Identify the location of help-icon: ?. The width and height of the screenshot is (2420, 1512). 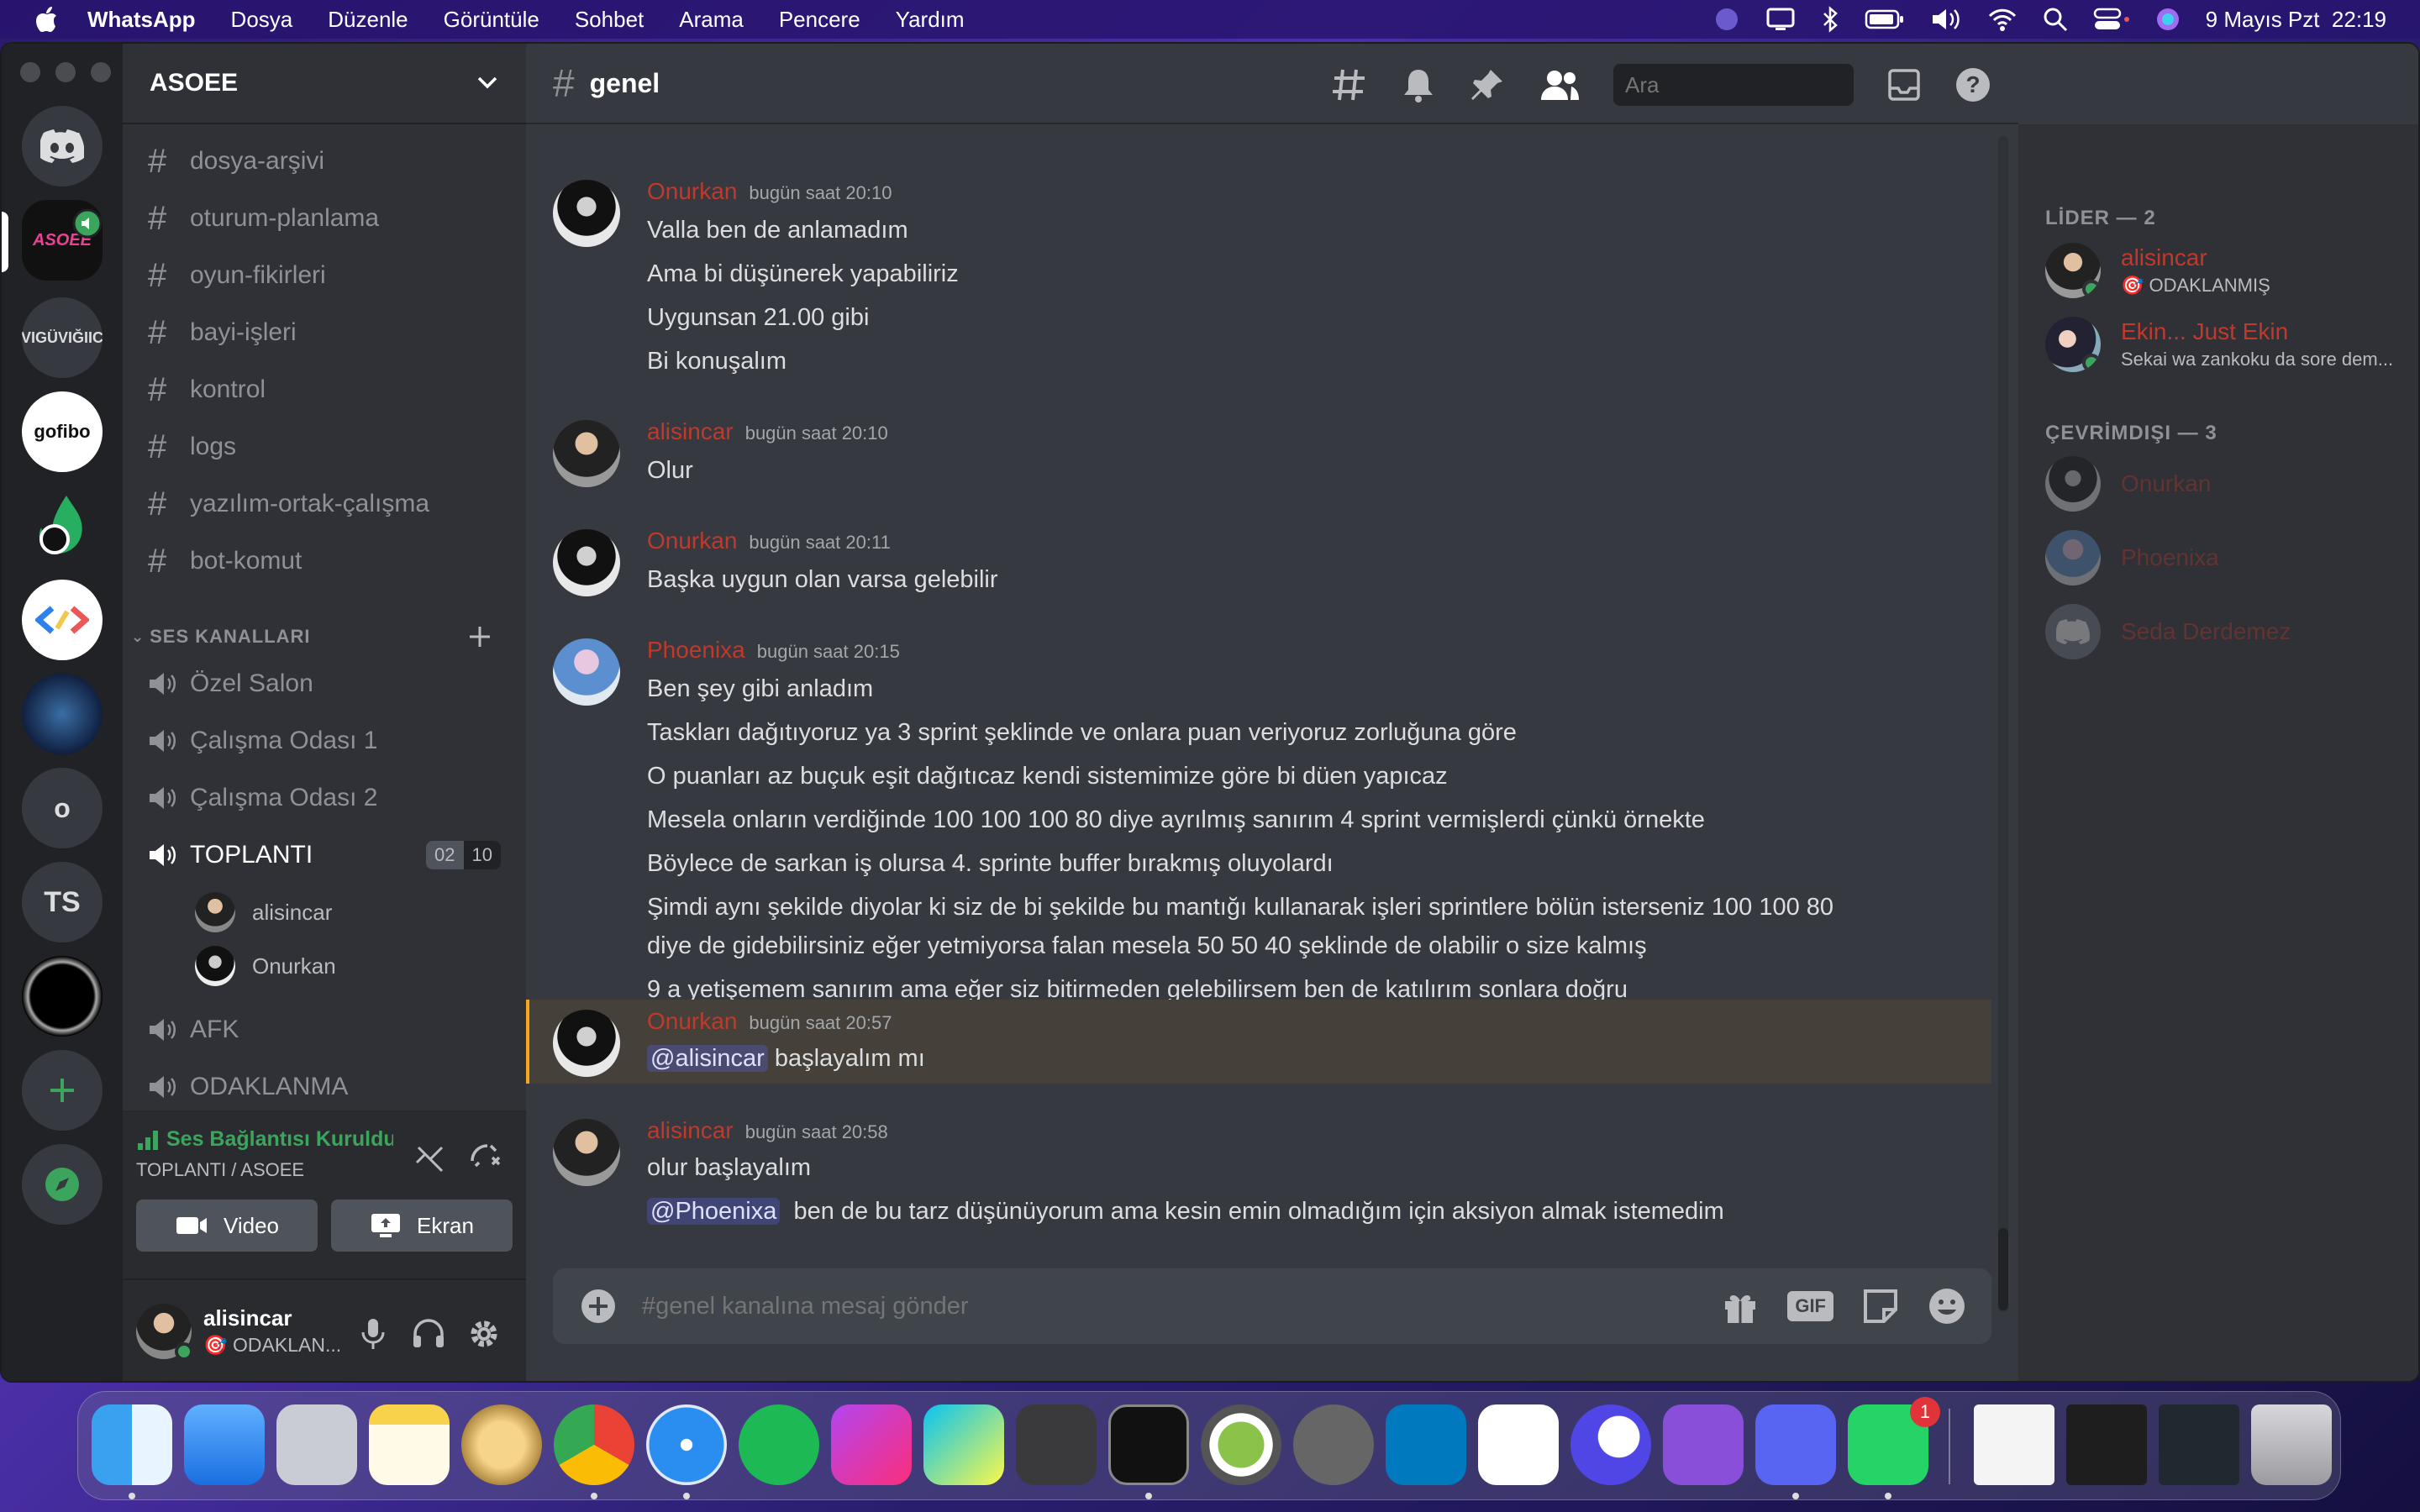
(1973, 84).